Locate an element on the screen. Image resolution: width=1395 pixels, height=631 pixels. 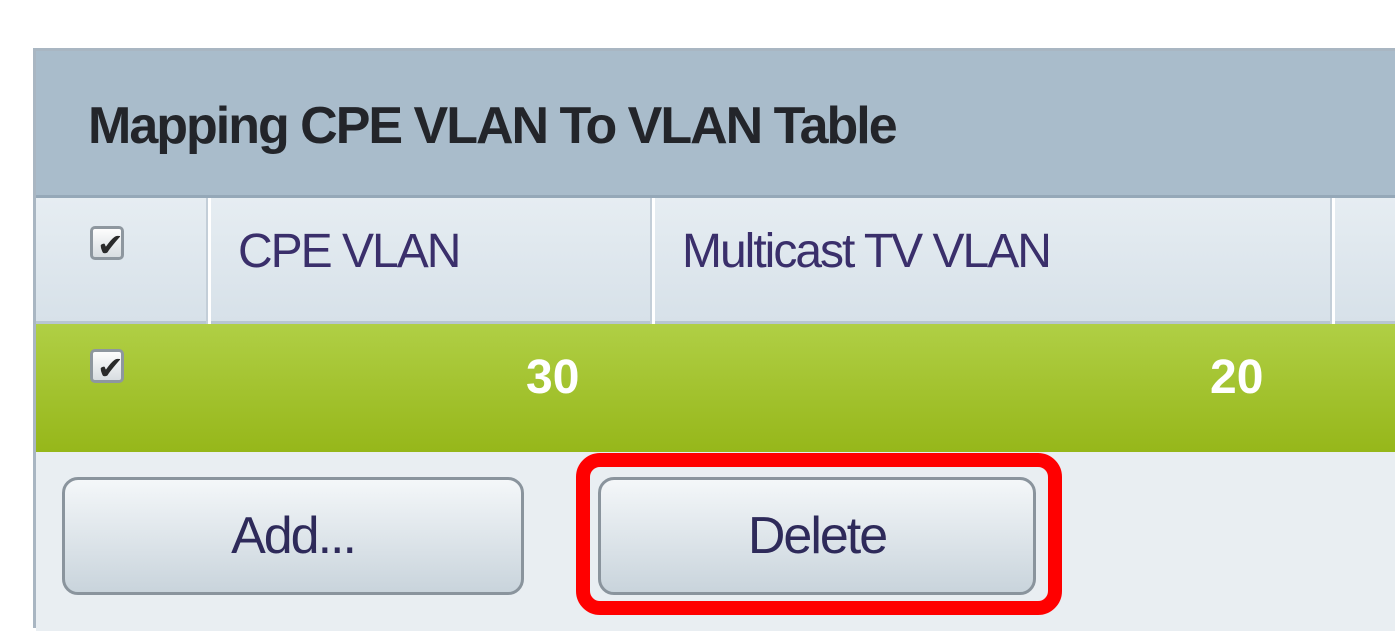
column-header-cpe-vlan: CPE VLAN is located at coordinates (349, 251).